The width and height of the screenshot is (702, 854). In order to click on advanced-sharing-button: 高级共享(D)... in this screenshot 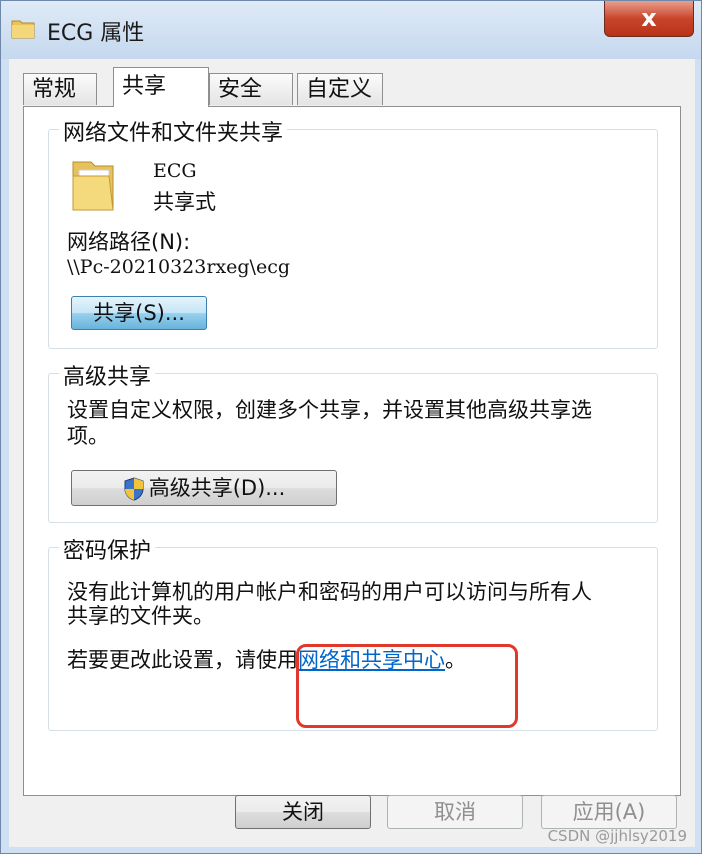, I will do `click(204, 488)`.